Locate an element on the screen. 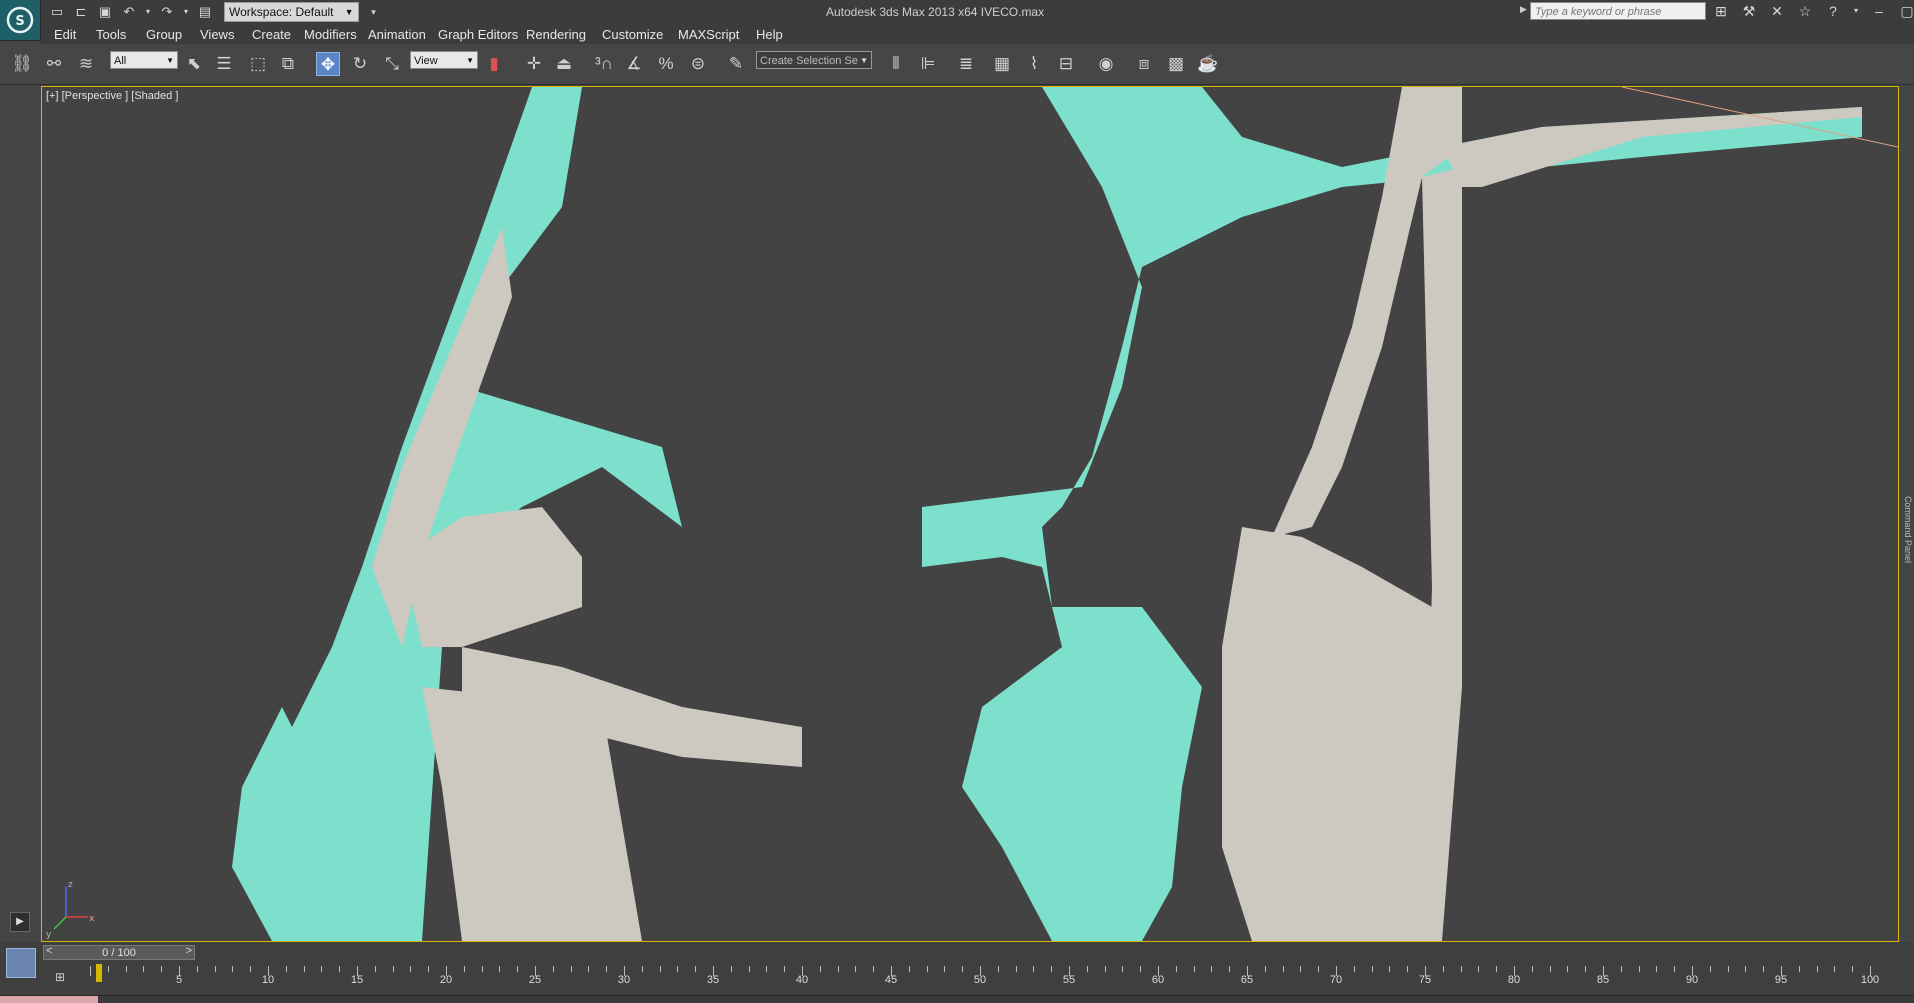 The width and height of the screenshot is (1914, 1003). angle-snap-icon: ∡ is located at coordinates (634, 64).